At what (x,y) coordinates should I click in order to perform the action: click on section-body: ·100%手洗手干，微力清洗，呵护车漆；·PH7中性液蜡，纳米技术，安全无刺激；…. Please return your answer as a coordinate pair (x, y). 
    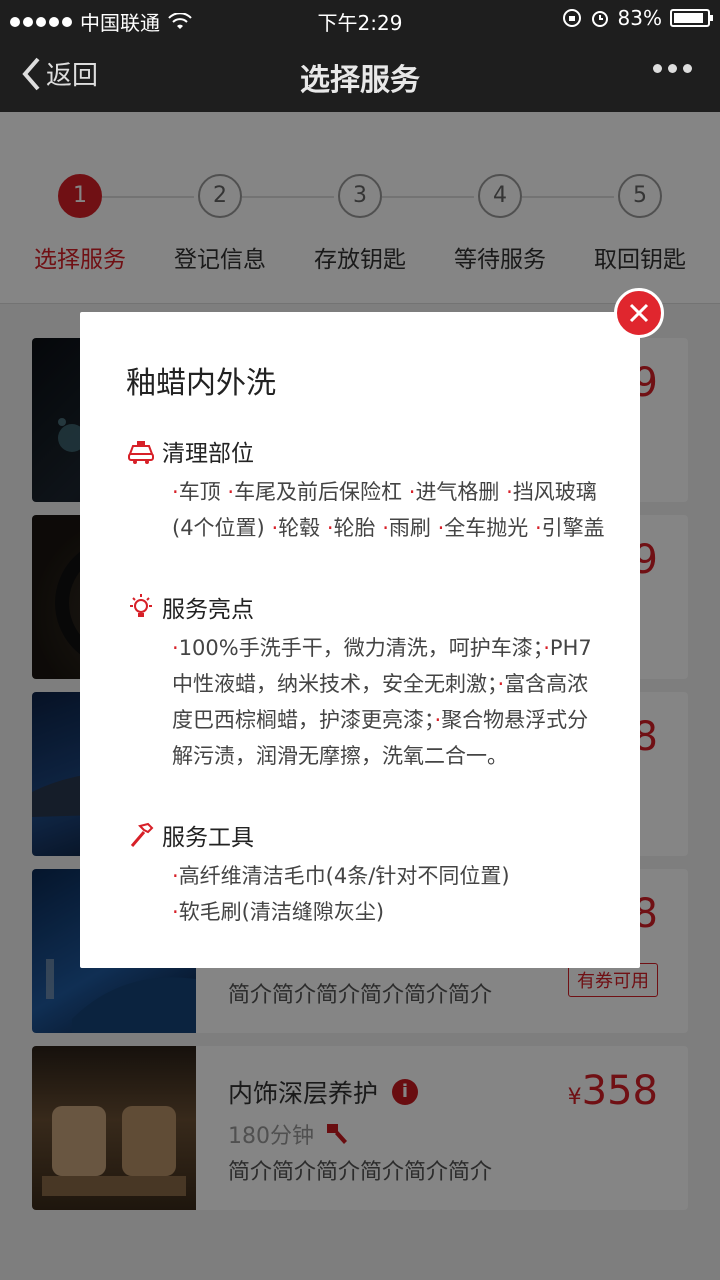
    Looking at the image, I should click on (382, 702).